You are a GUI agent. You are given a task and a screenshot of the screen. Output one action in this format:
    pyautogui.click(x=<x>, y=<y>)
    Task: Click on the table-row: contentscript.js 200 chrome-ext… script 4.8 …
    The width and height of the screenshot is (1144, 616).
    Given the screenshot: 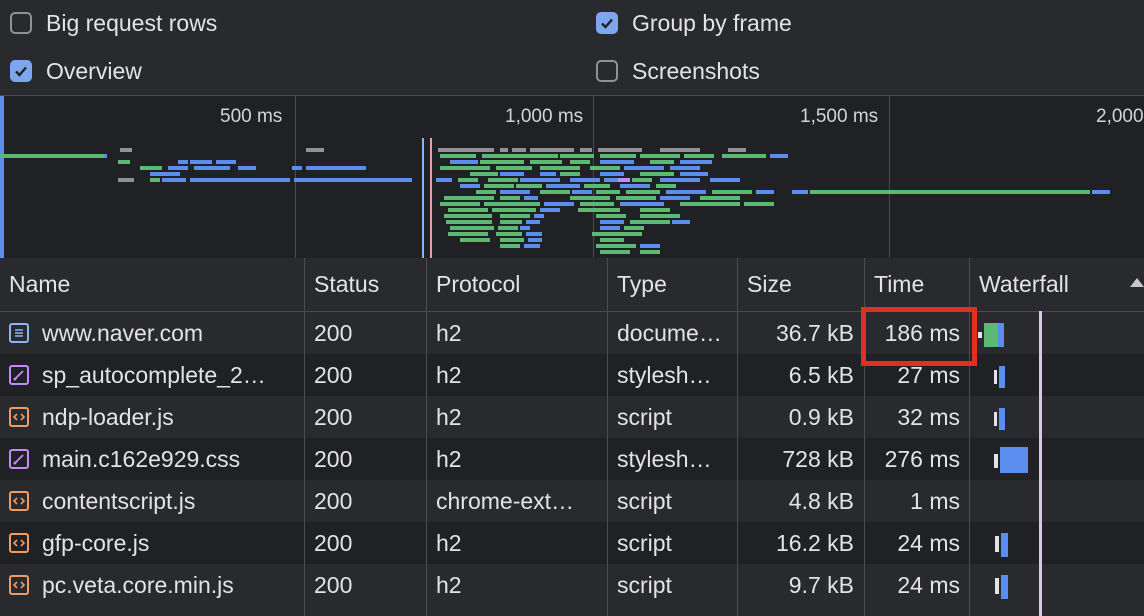 What is the action you would take?
    pyautogui.click(x=572, y=501)
    